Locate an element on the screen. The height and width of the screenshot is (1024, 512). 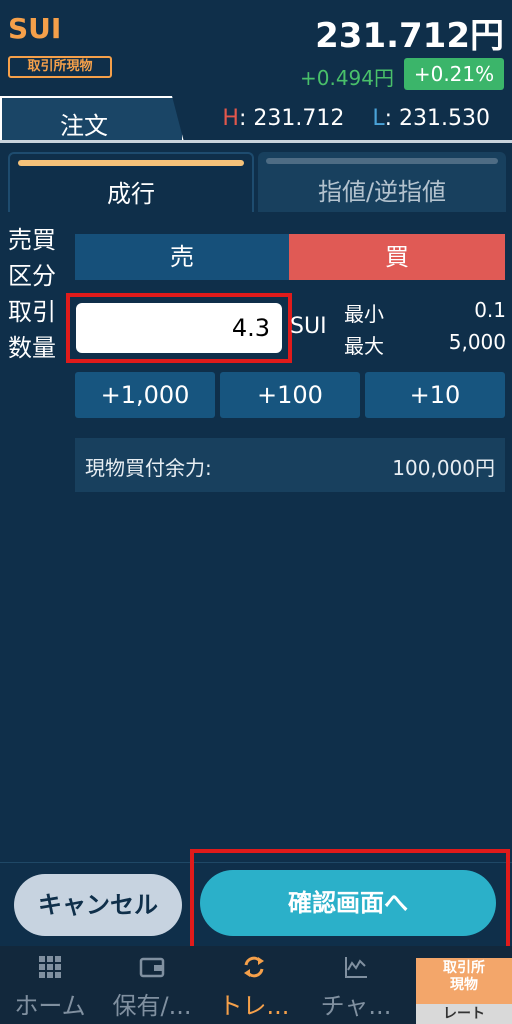
header: SUI 取引所現物 231.712円 +0.494円 +0.21% is located at coordinates (256, 48).